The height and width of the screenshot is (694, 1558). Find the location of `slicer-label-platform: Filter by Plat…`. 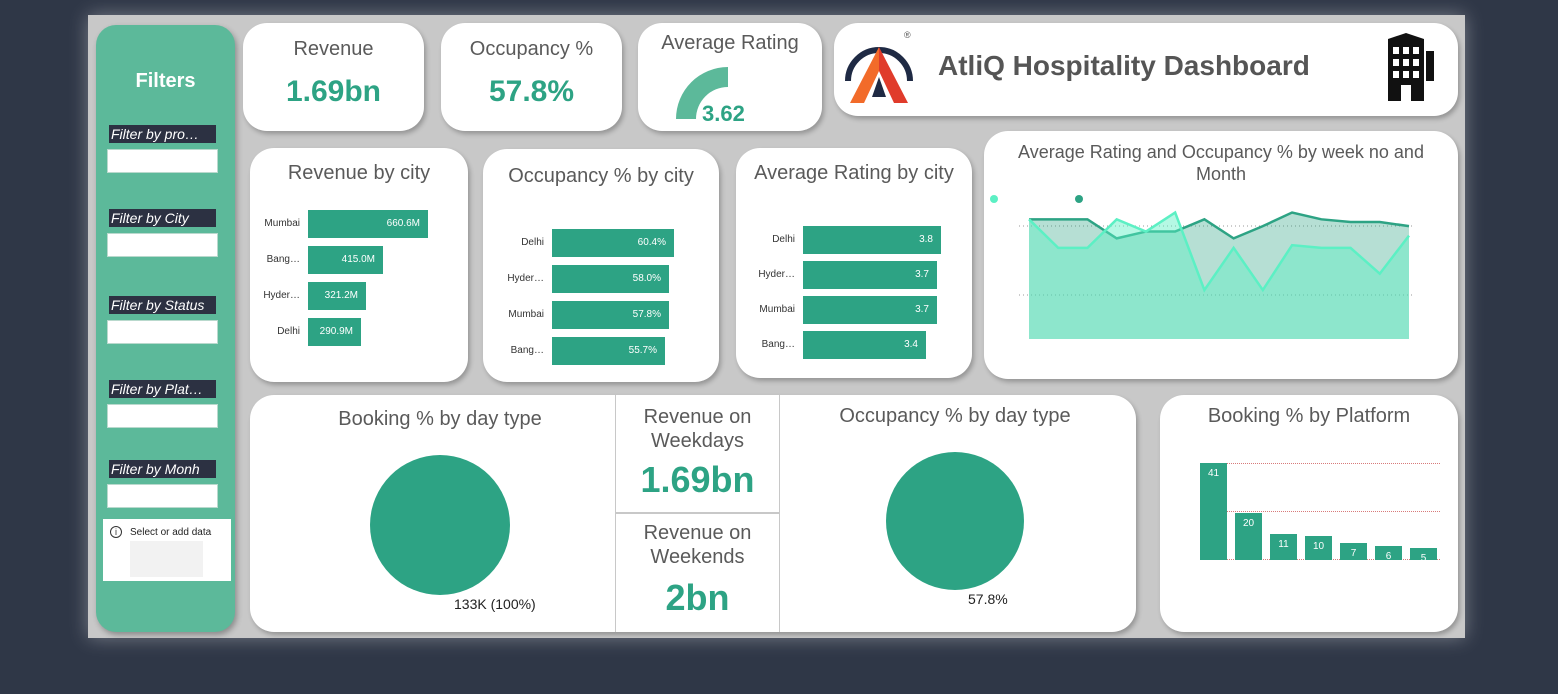

slicer-label-platform: Filter by Plat… is located at coordinates (162, 389).